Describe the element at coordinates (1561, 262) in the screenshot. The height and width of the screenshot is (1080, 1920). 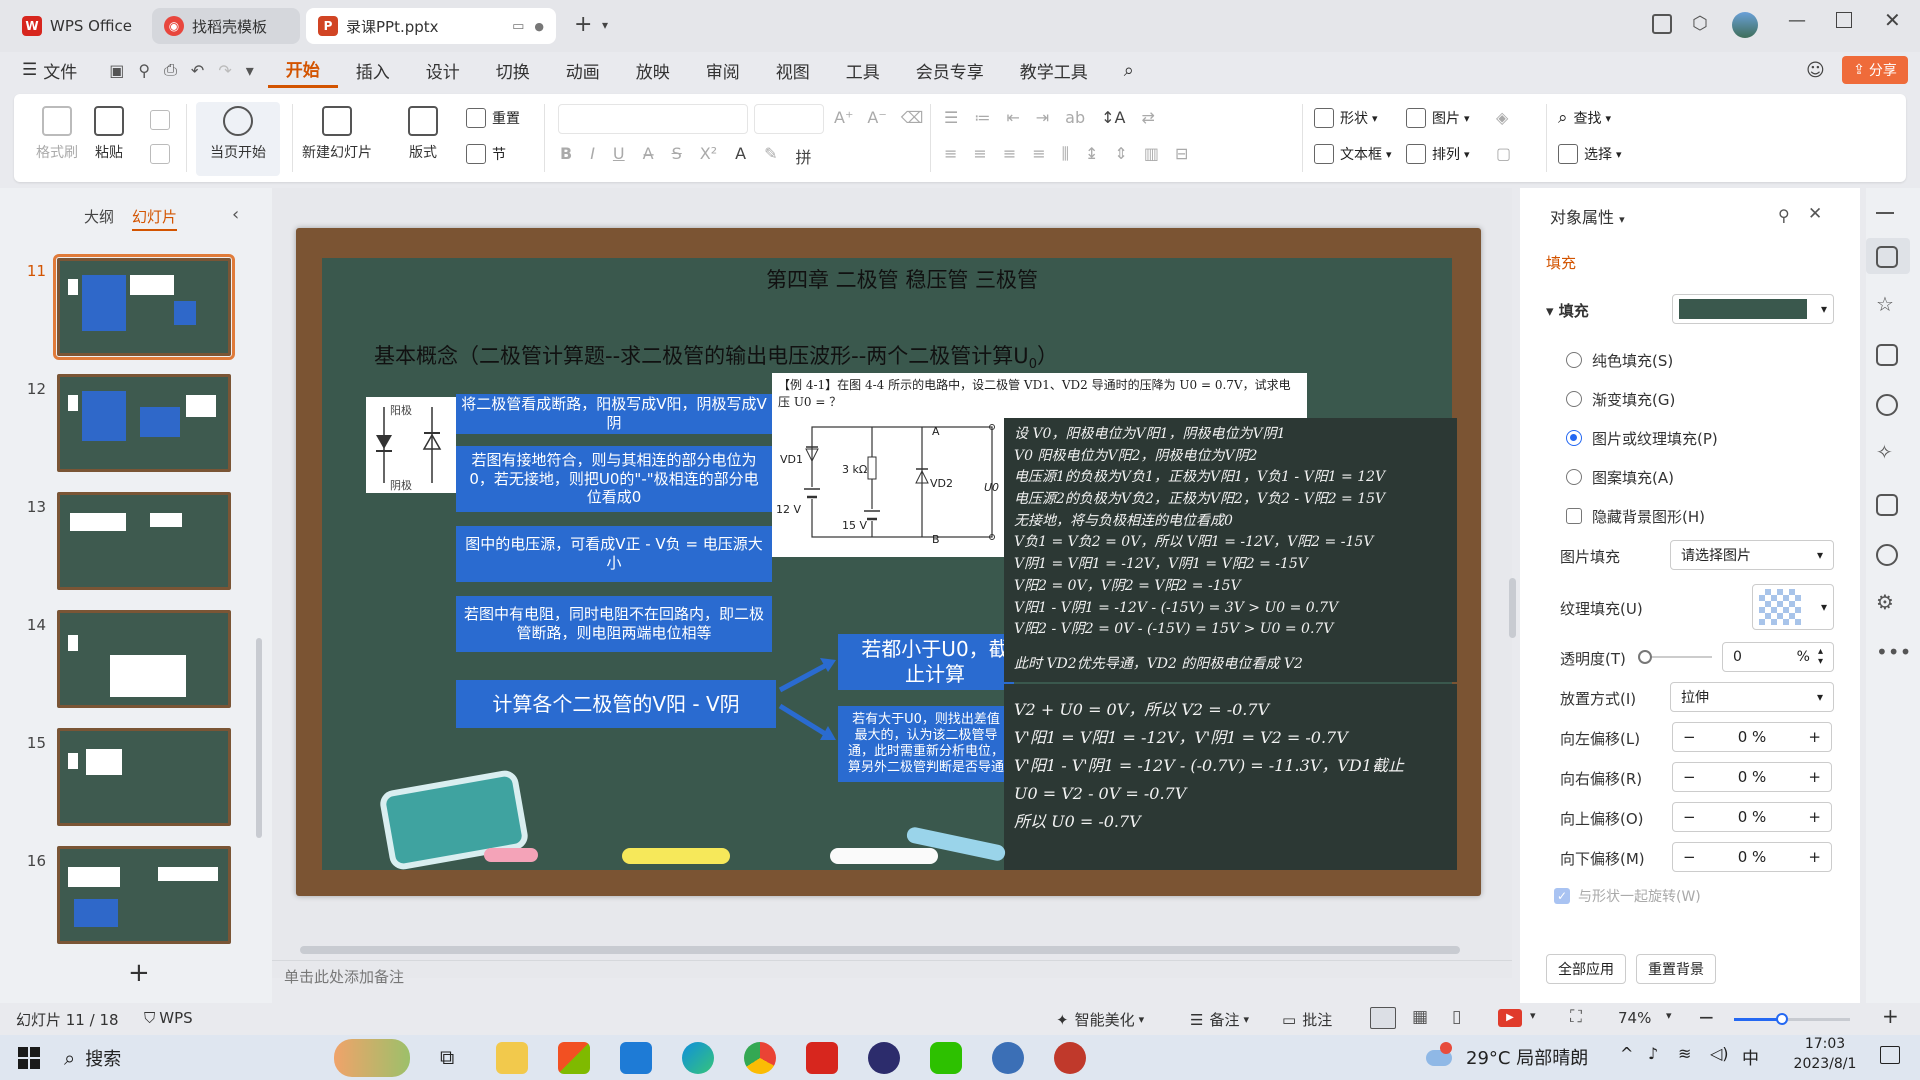
I see `tab-fill: 填充` at that location.